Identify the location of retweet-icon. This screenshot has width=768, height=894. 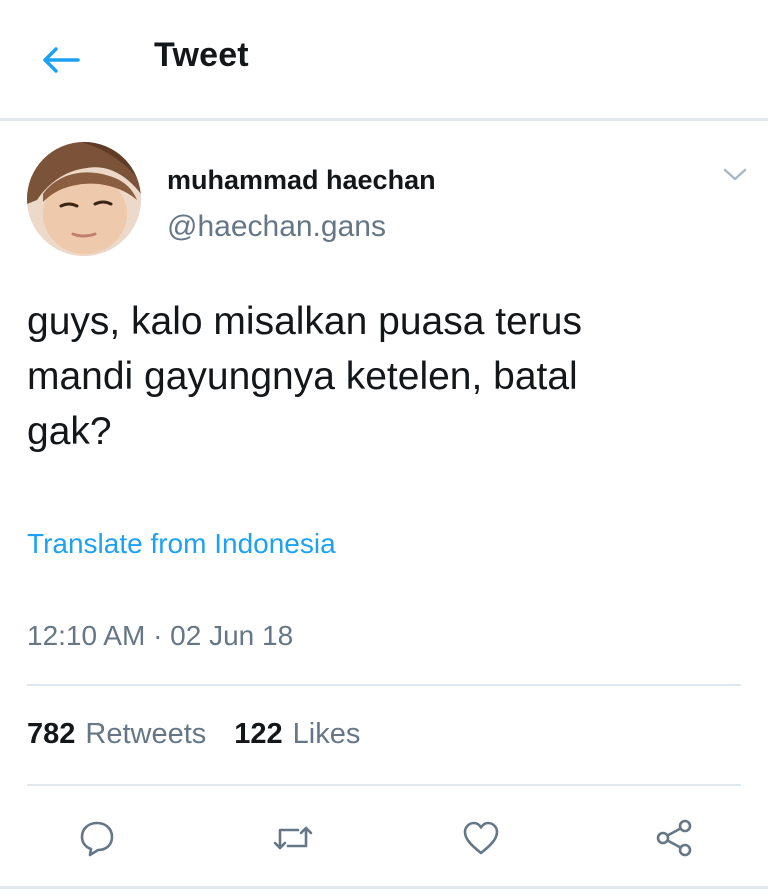
(293, 838).